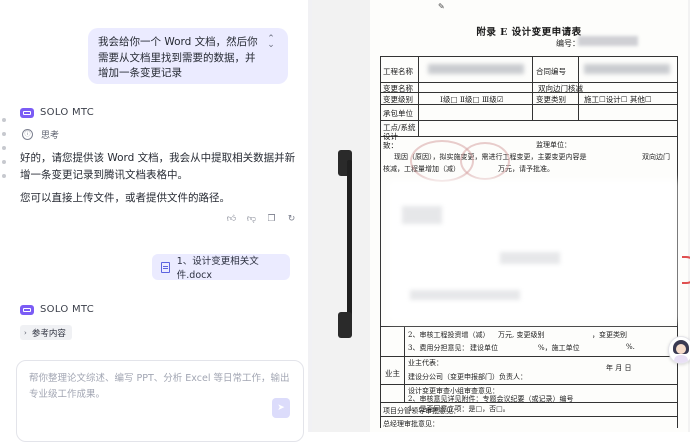 The width and height of the screenshot is (690, 442). I want to click on assistant-header-2: SOLO MTC, so click(57, 309).